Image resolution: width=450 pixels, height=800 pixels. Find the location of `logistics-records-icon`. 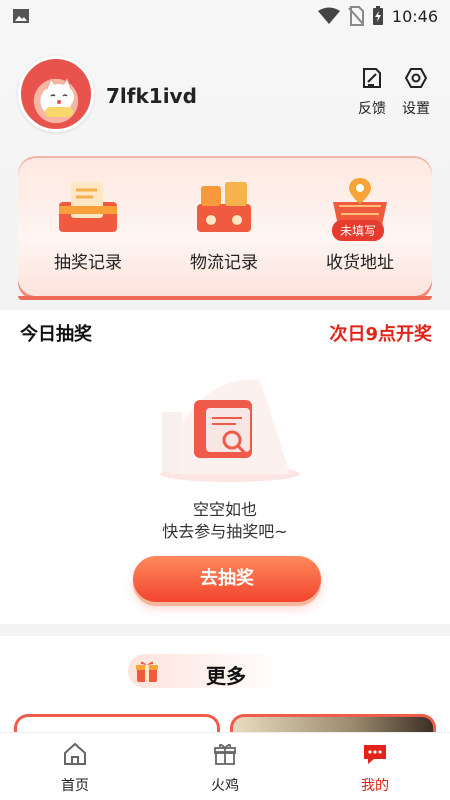

logistics-records-icon is located at coordinates (224, 207).